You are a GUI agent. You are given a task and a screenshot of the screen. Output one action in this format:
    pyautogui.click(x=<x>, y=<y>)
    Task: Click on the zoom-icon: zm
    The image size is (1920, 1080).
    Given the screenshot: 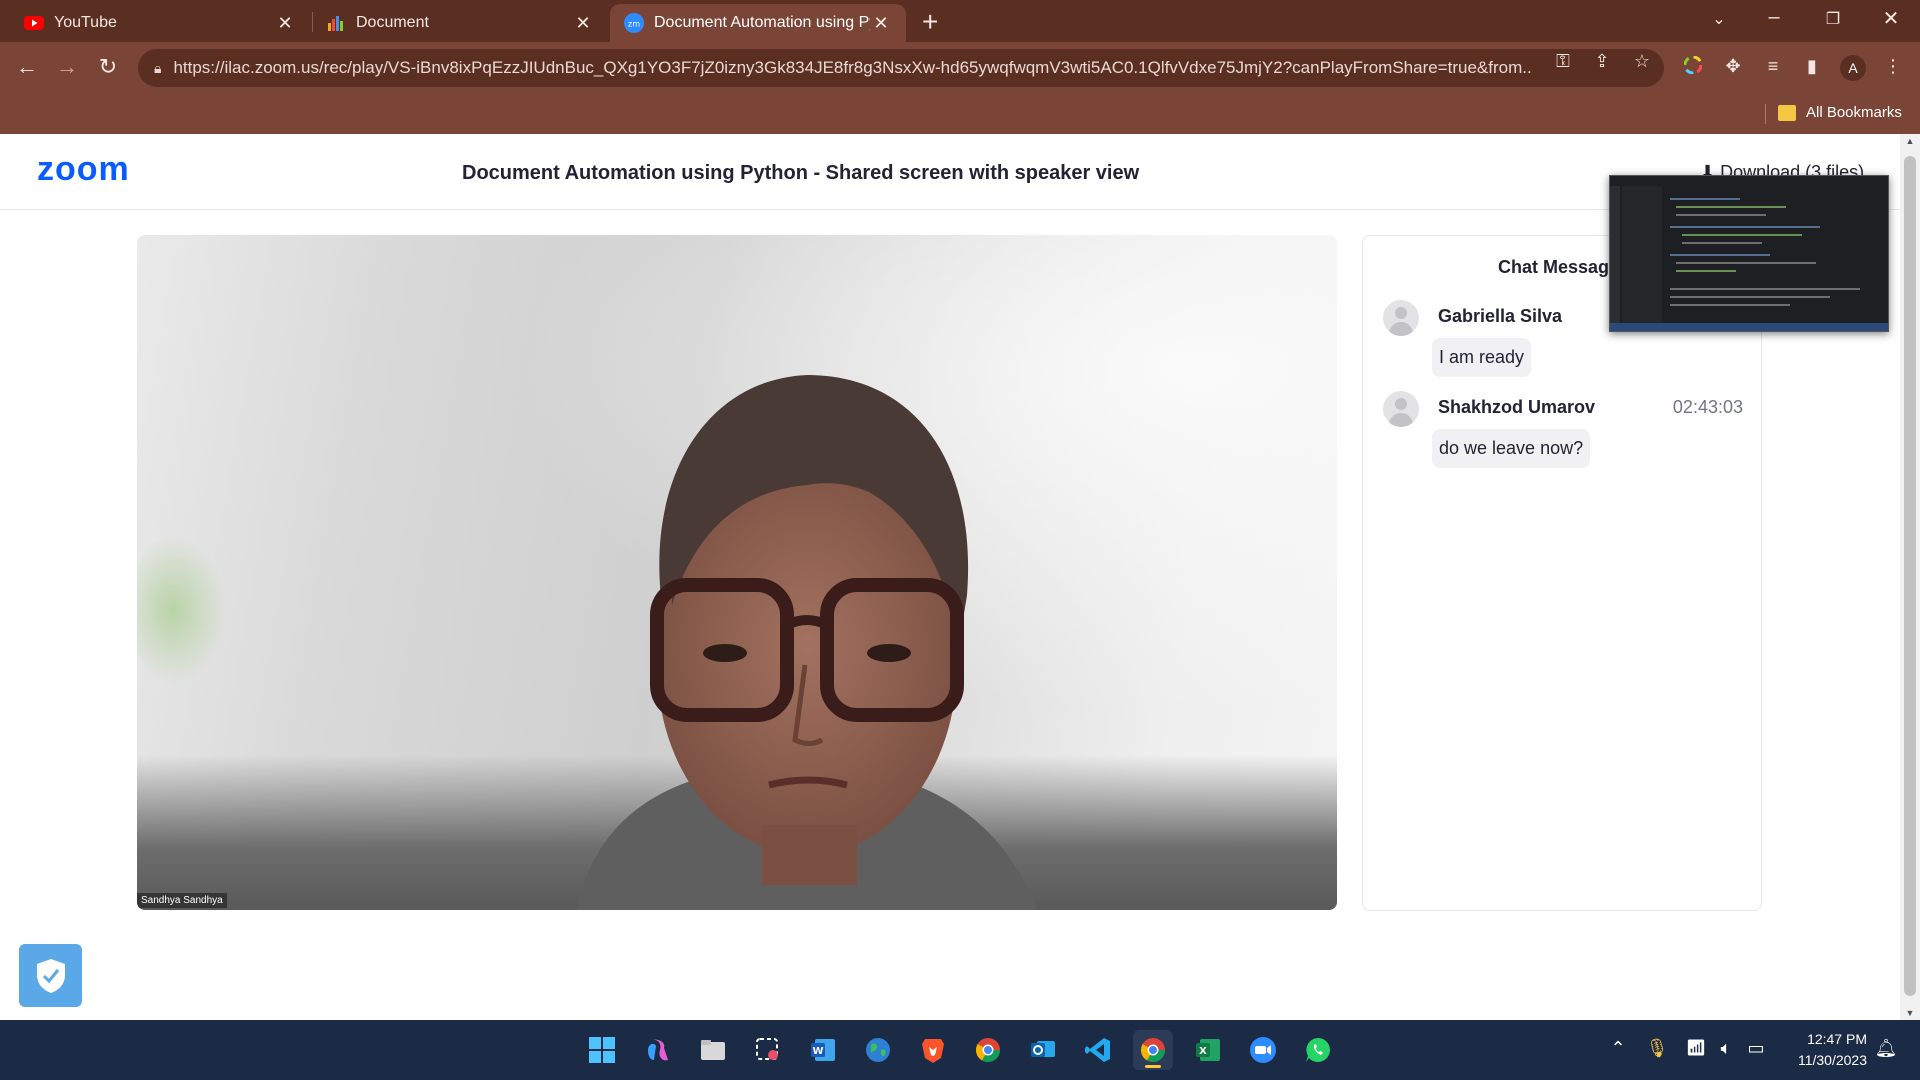 What is the action you would take?
    pyautogui.click(x=634, y=23)
    